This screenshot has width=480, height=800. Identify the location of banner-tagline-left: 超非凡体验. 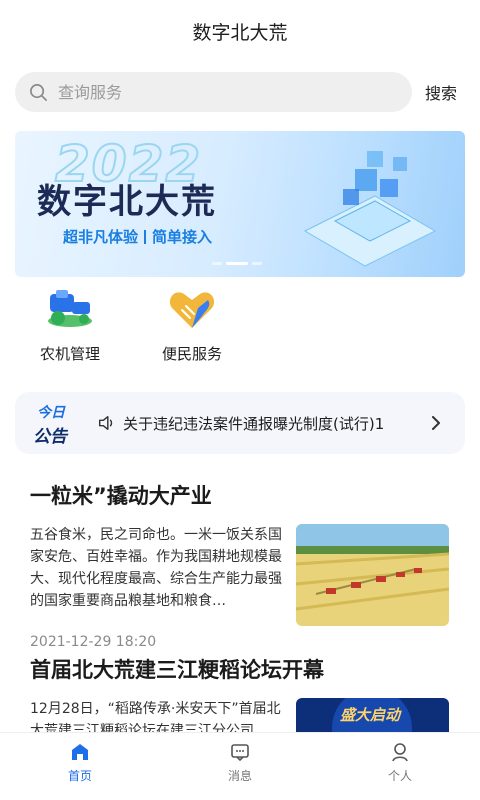
(101, 237).